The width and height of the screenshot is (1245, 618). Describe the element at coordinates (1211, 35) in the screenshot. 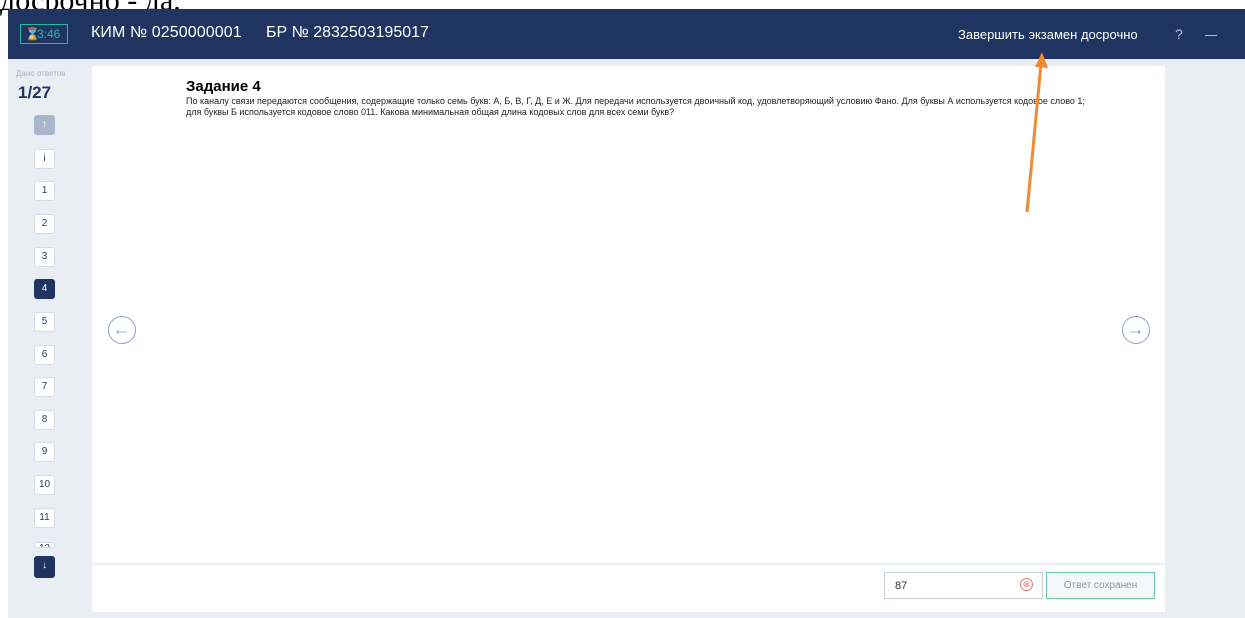

I see `minimize-icon` at that location.